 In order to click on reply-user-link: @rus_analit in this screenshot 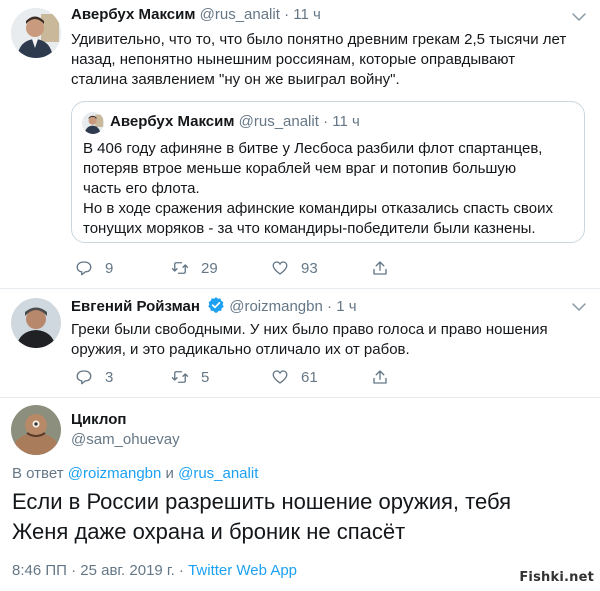, I will do `click(218, 473)`.